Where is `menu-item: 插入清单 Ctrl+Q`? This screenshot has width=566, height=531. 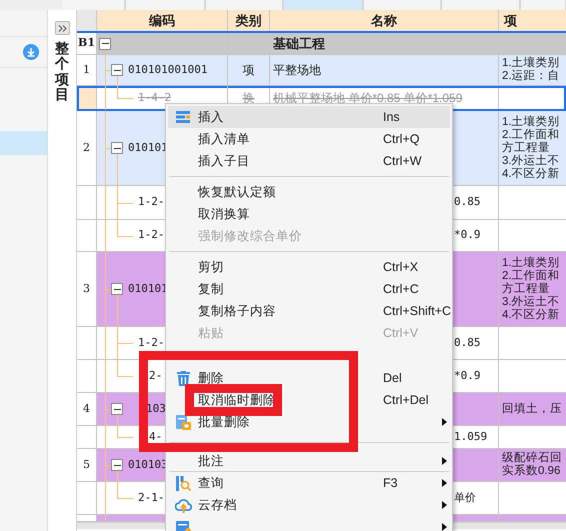 menu-item: 插入清单 Ctrl+Q is located at coordinates (309, 139).